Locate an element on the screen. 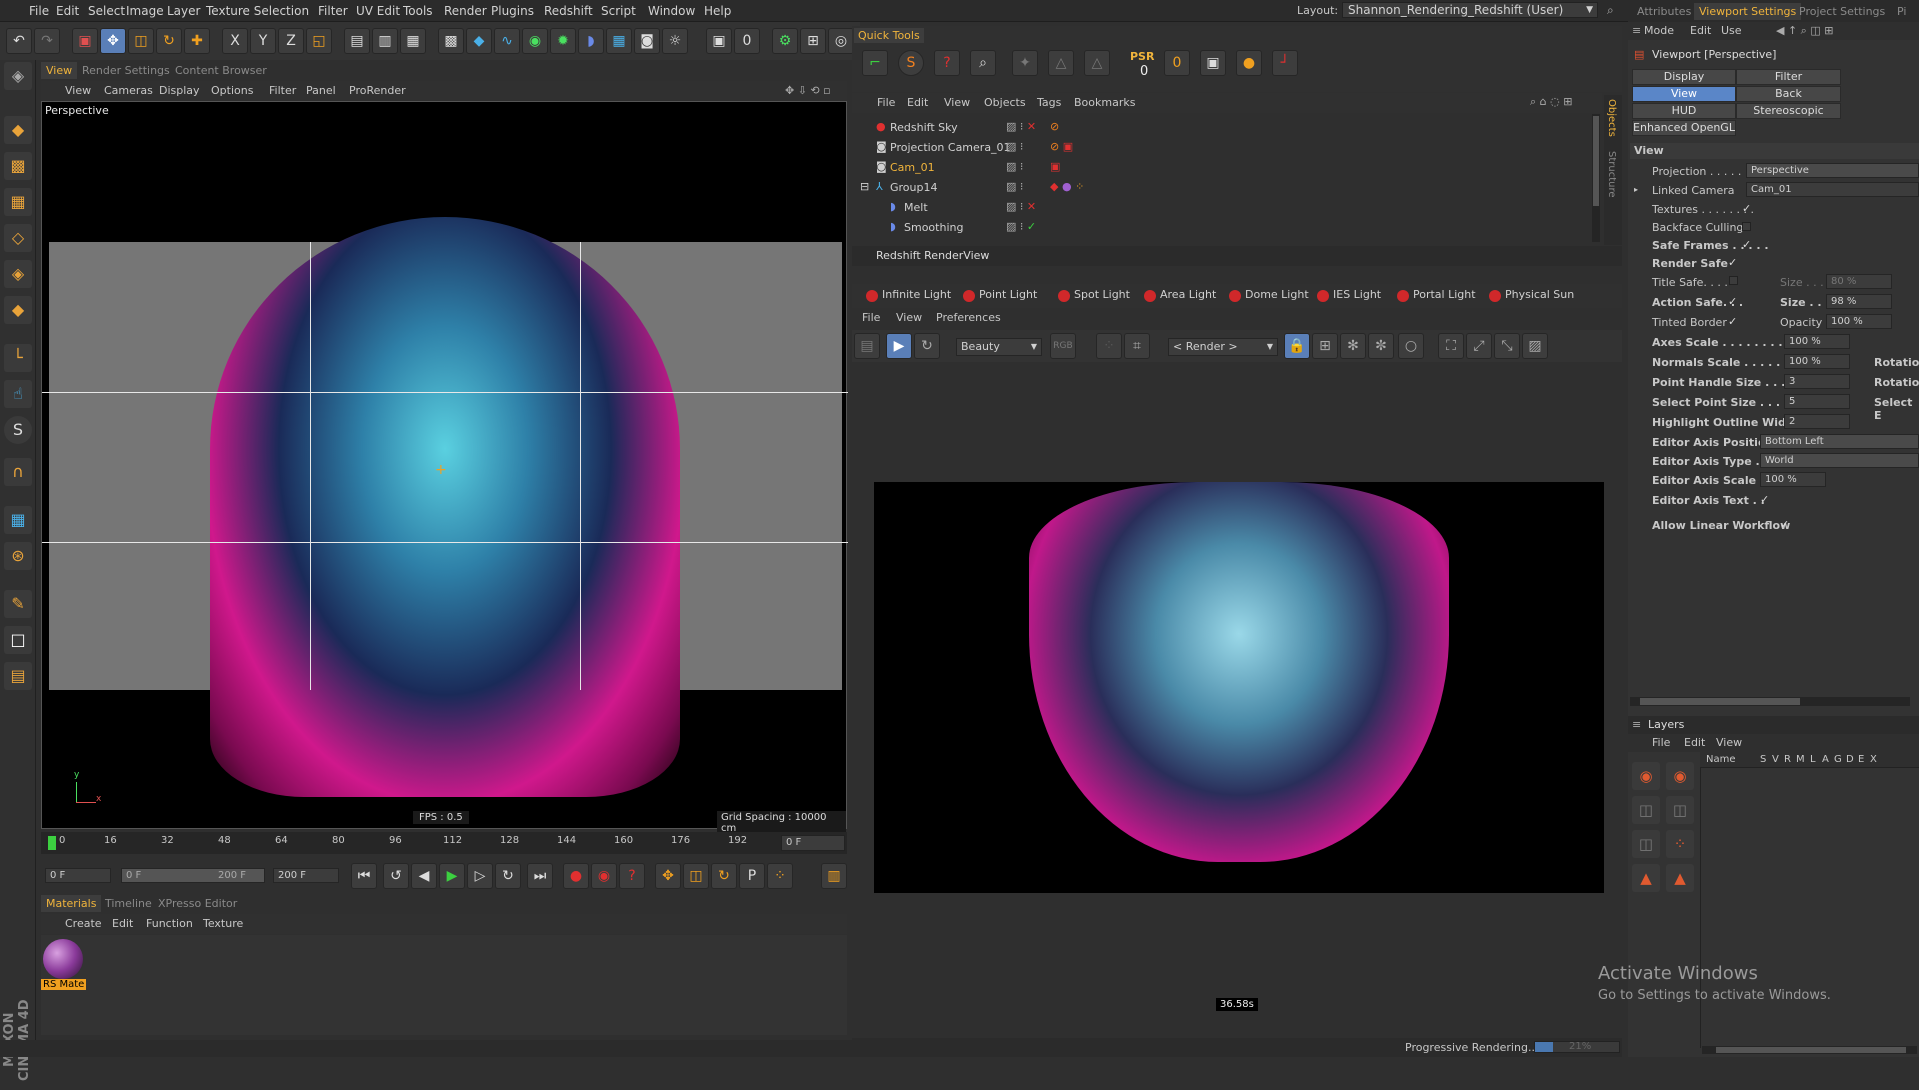 The height and width of the screenshot is (1090, 1919). picture-viewer-icon: ▣ is located at coordinates (719, 41).